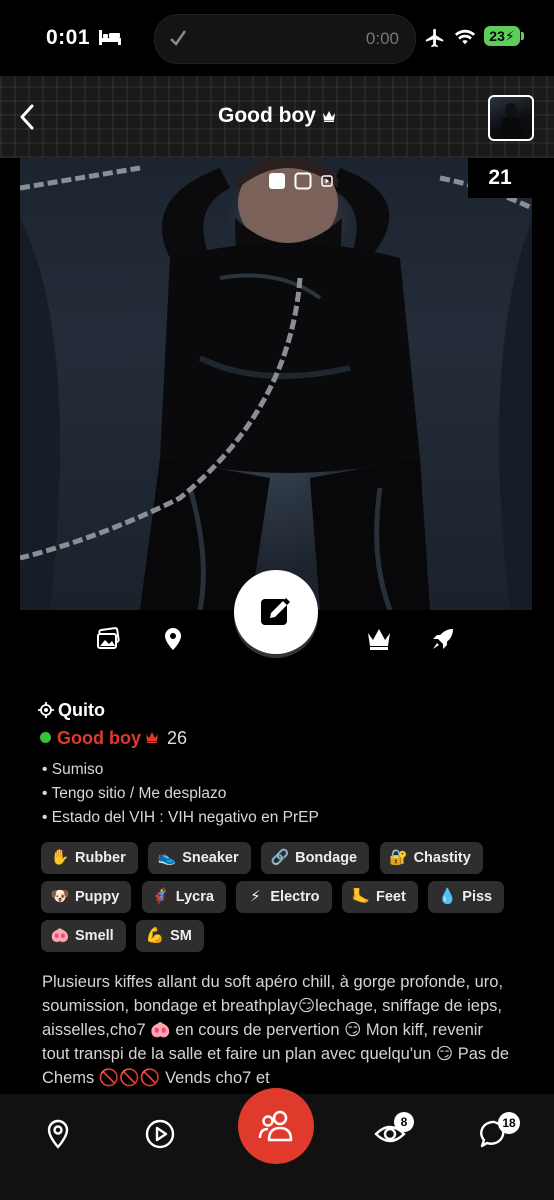 This screenshot has height=1200, width=554. What do you see at coordinates (97, 897) in the screenshot?
I see `tag-label: Puppy` at bounding box center [97, 897].